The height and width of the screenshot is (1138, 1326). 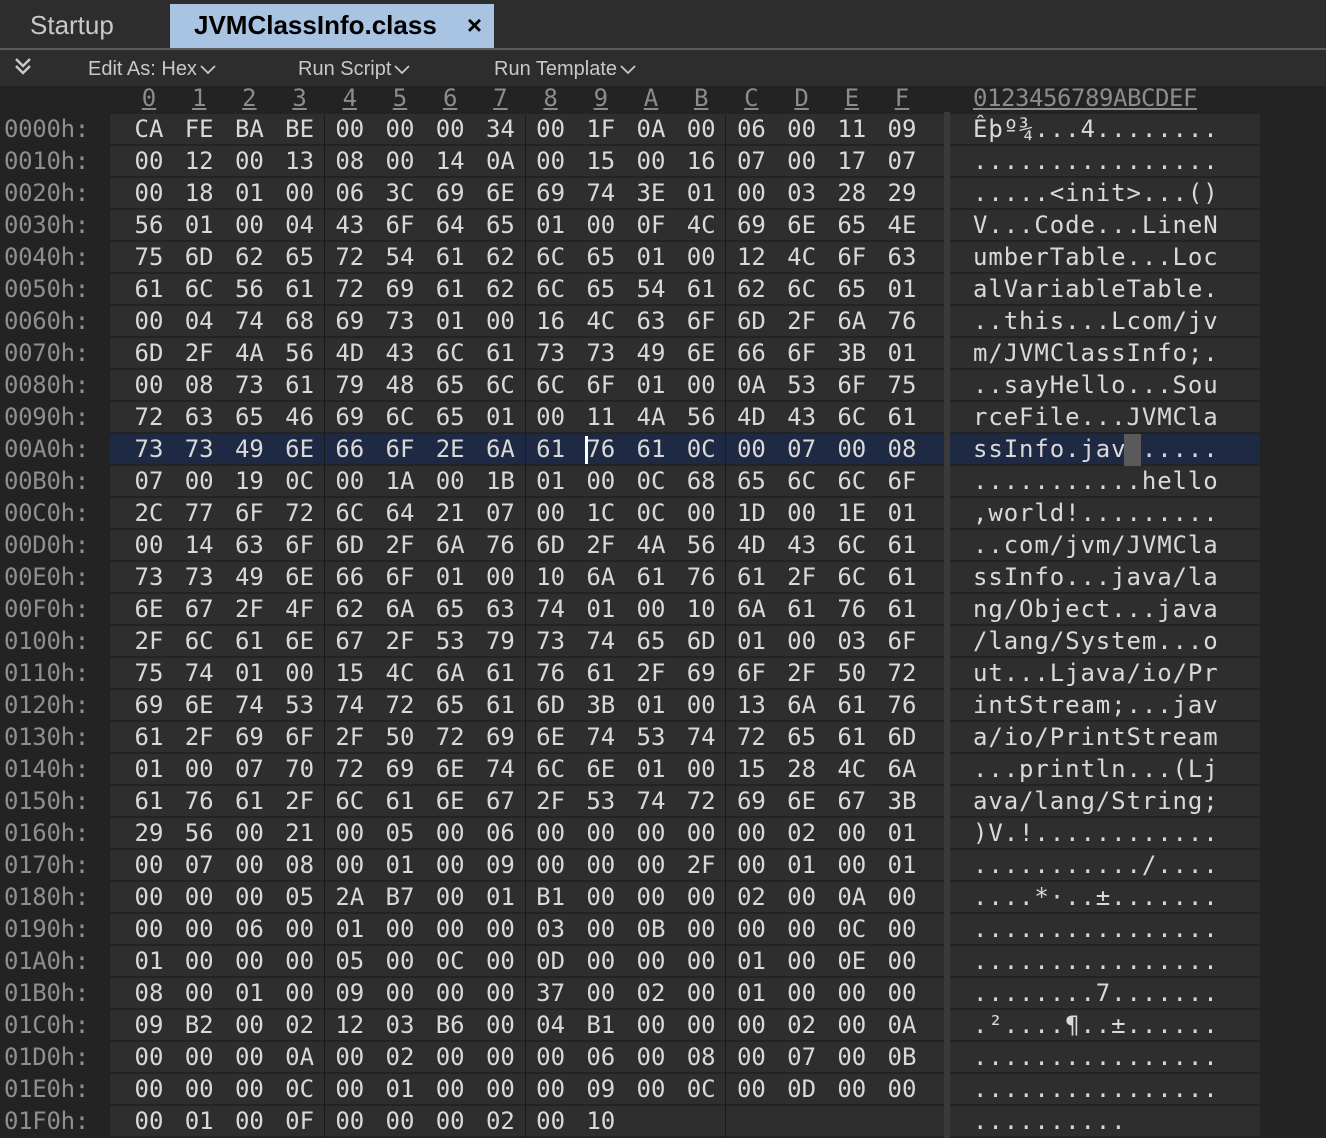 What do you see at coordinates (852, 129) in the screenshot?
I see `hex-byte: 11` at bounding box center [852, 129].